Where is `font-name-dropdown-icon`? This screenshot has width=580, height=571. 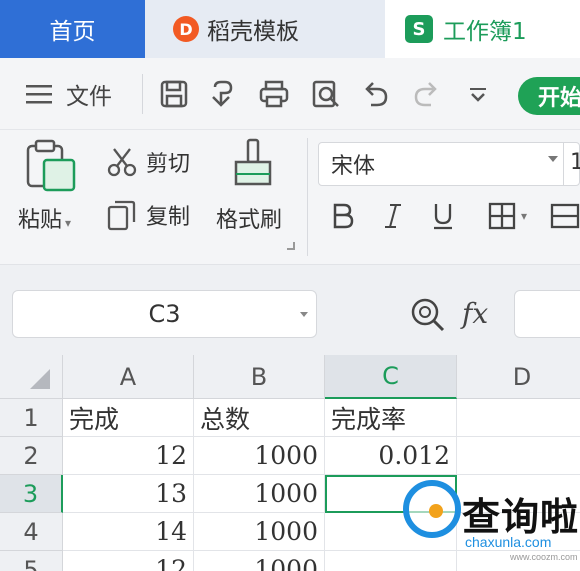 font-name-dropdown-icon is located at coordinates (553, 159).